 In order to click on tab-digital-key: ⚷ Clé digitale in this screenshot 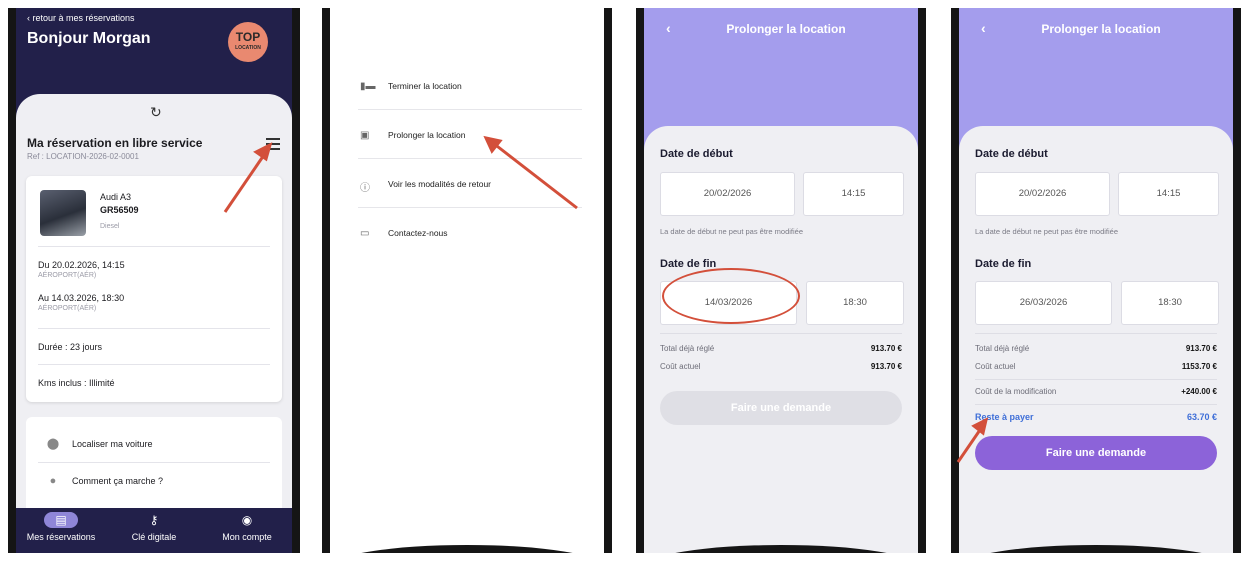, I will do `click(154, 527)`.